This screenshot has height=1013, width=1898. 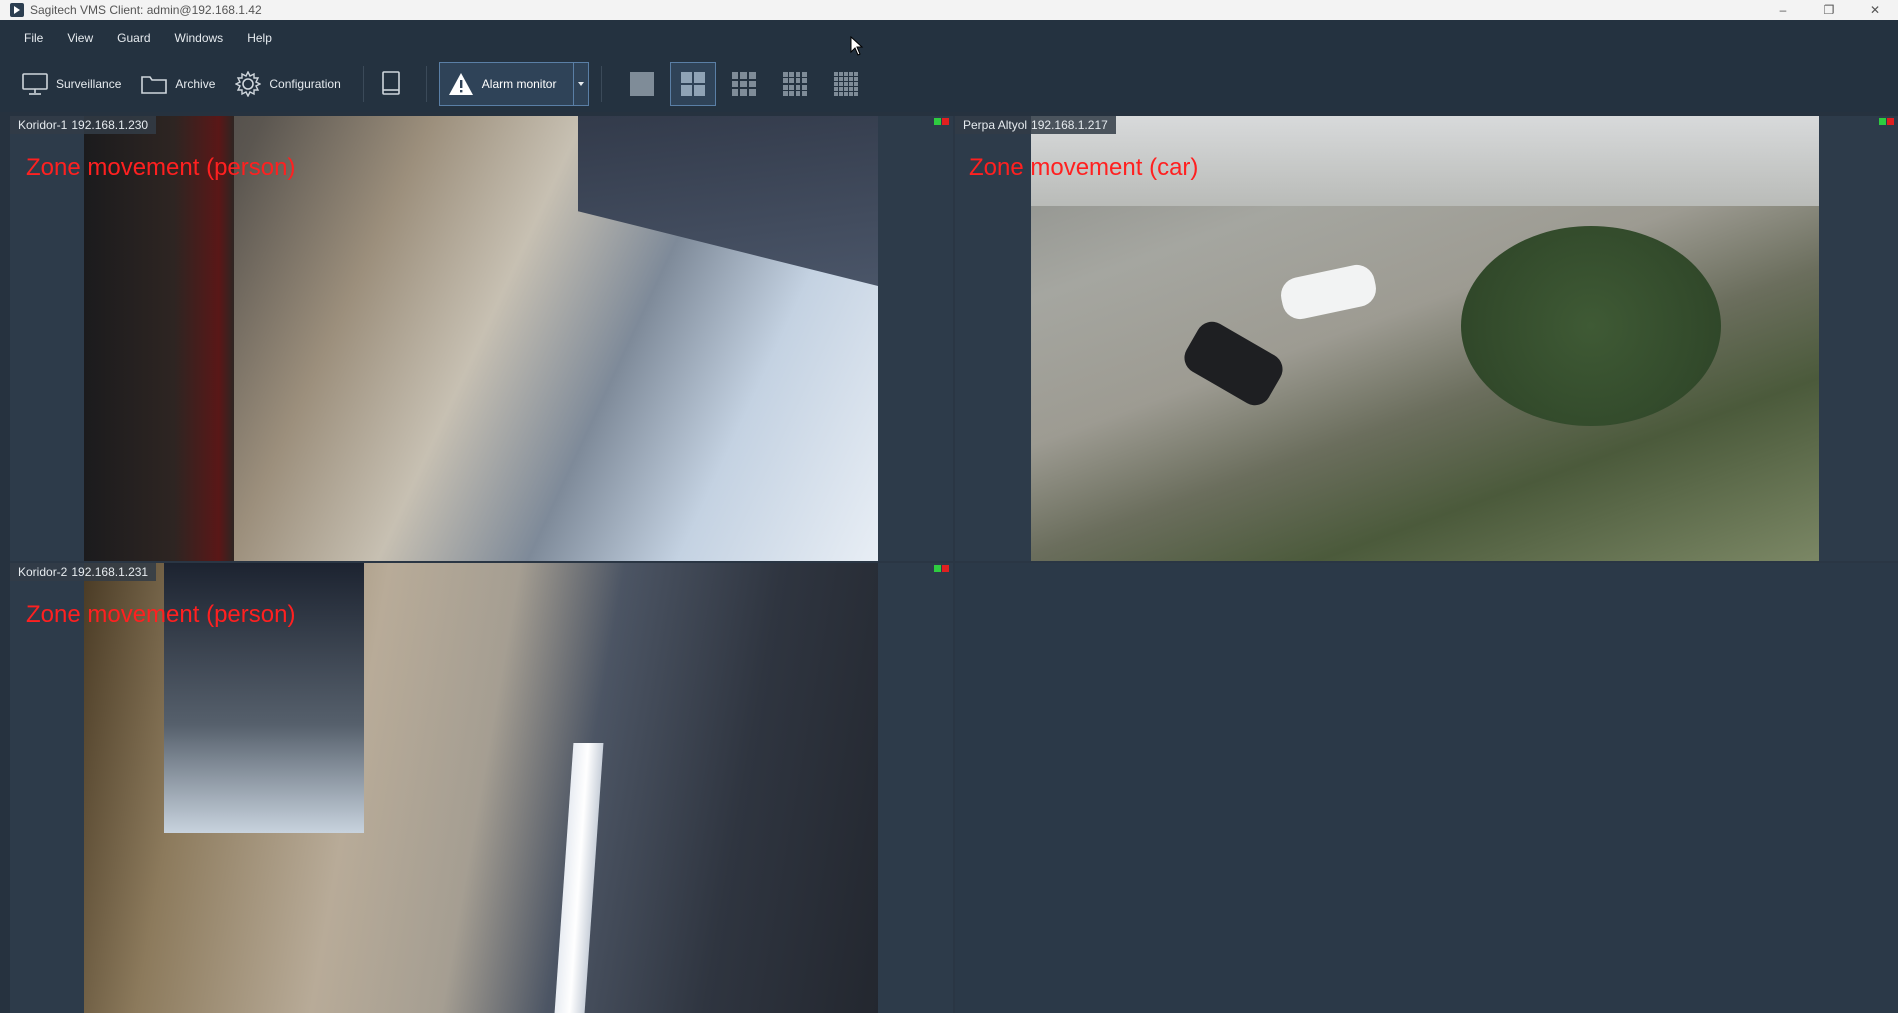 I want to click on app-logo-icon, so click(x=17, y=10).